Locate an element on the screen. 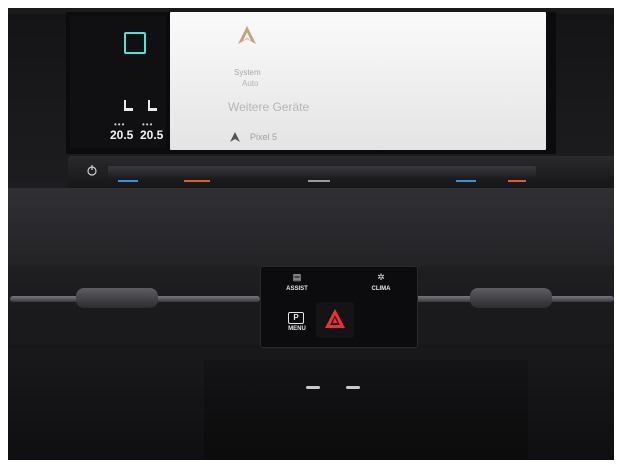 The height and width of the screenshot is (465, 619). assist-button: ASSIST is located at coordinates (297, 289).